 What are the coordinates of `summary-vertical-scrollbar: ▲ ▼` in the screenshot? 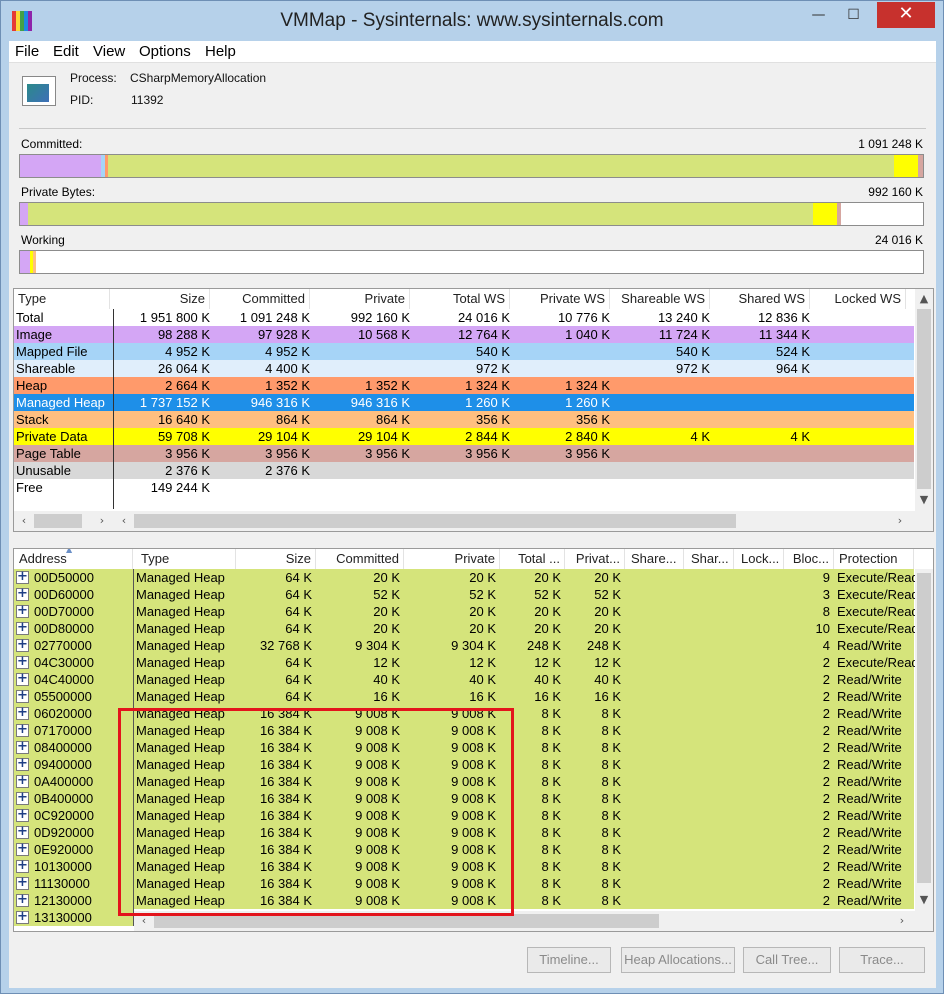 It's located at (924, 400).